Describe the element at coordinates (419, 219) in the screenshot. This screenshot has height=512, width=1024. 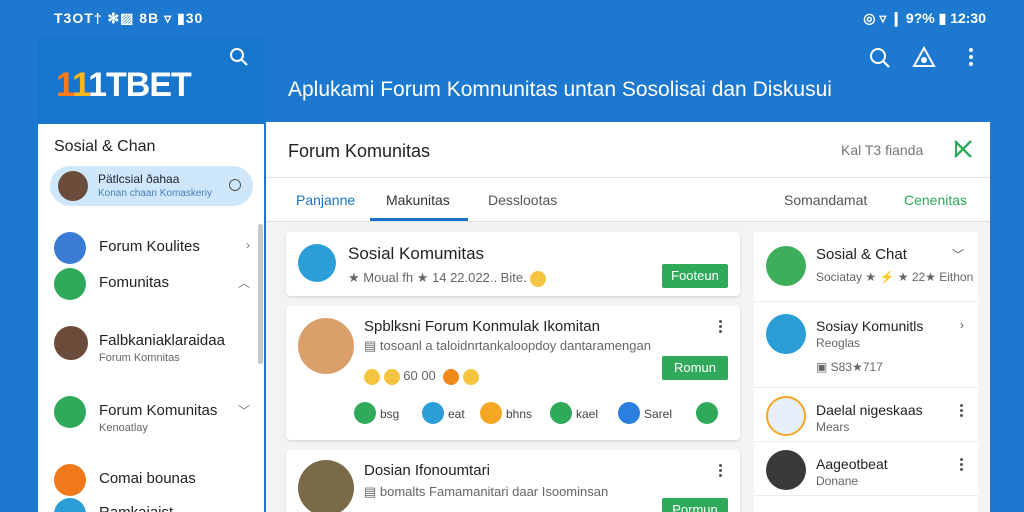
I see `active-tab-indicator` at that location.